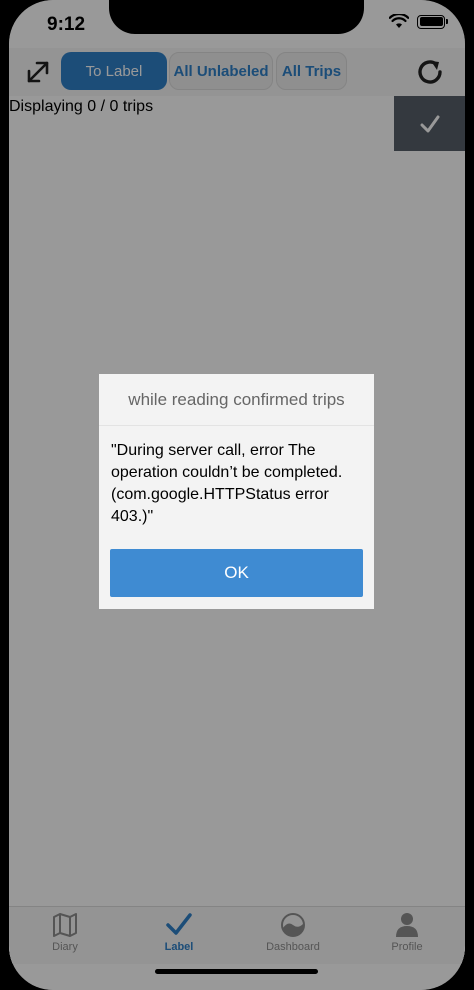 Image resolution: width=474 pixels, height=990 pixels. Describe the element at coordinates (236, 573) in the screenshot. I see `ok-button: OK` at that location.